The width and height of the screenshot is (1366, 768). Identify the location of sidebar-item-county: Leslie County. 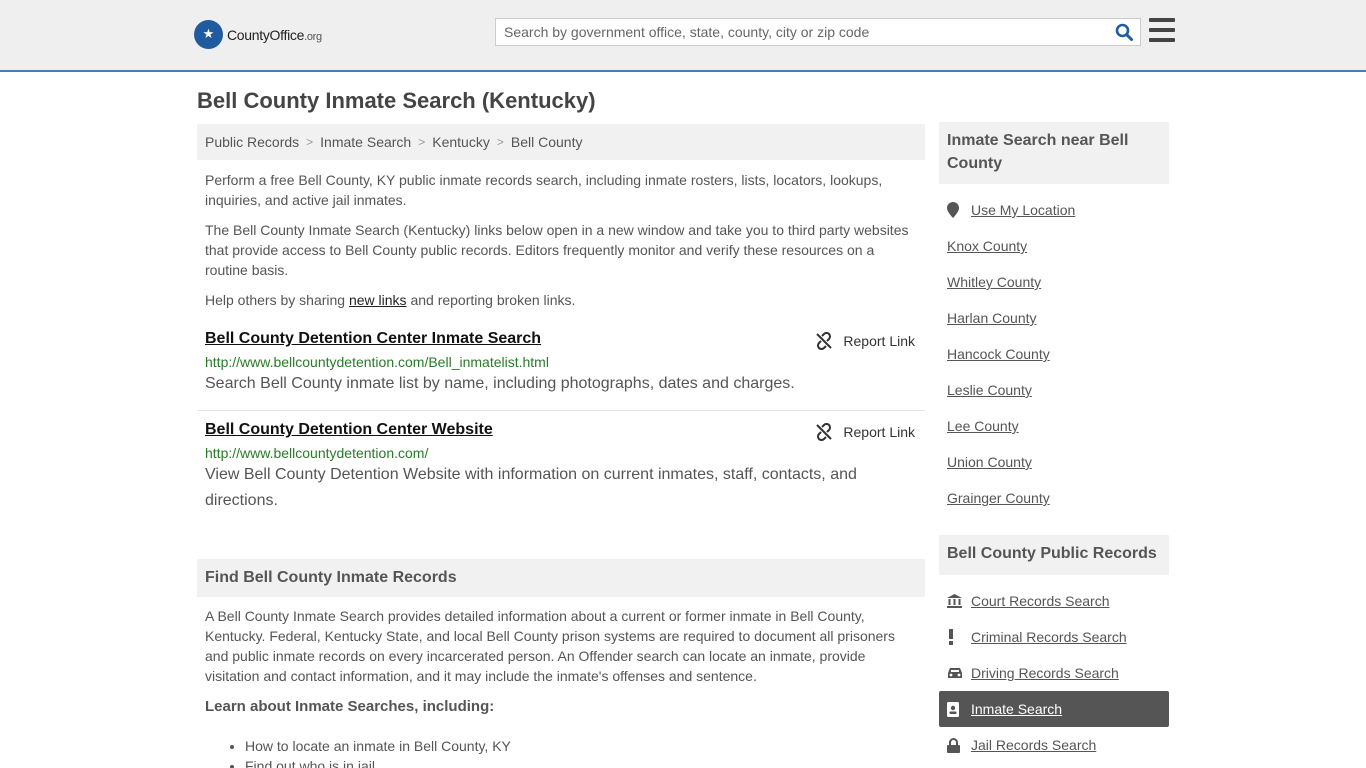
(1058, 390).